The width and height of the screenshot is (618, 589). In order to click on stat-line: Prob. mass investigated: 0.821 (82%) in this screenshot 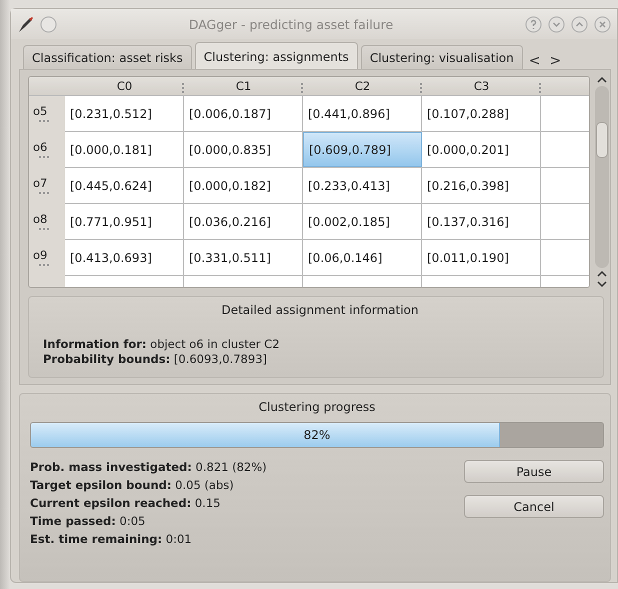, I will do `click(148, 467)`.